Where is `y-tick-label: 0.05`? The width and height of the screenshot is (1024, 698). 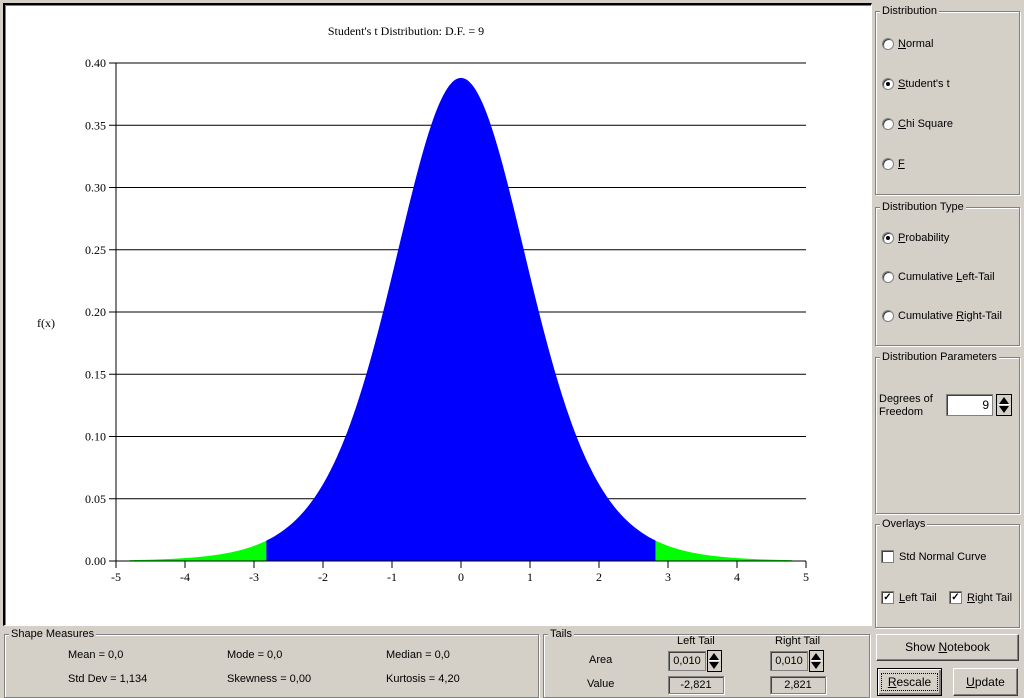 y-tick-label: 0.05 is located at coordinates (95, 499).